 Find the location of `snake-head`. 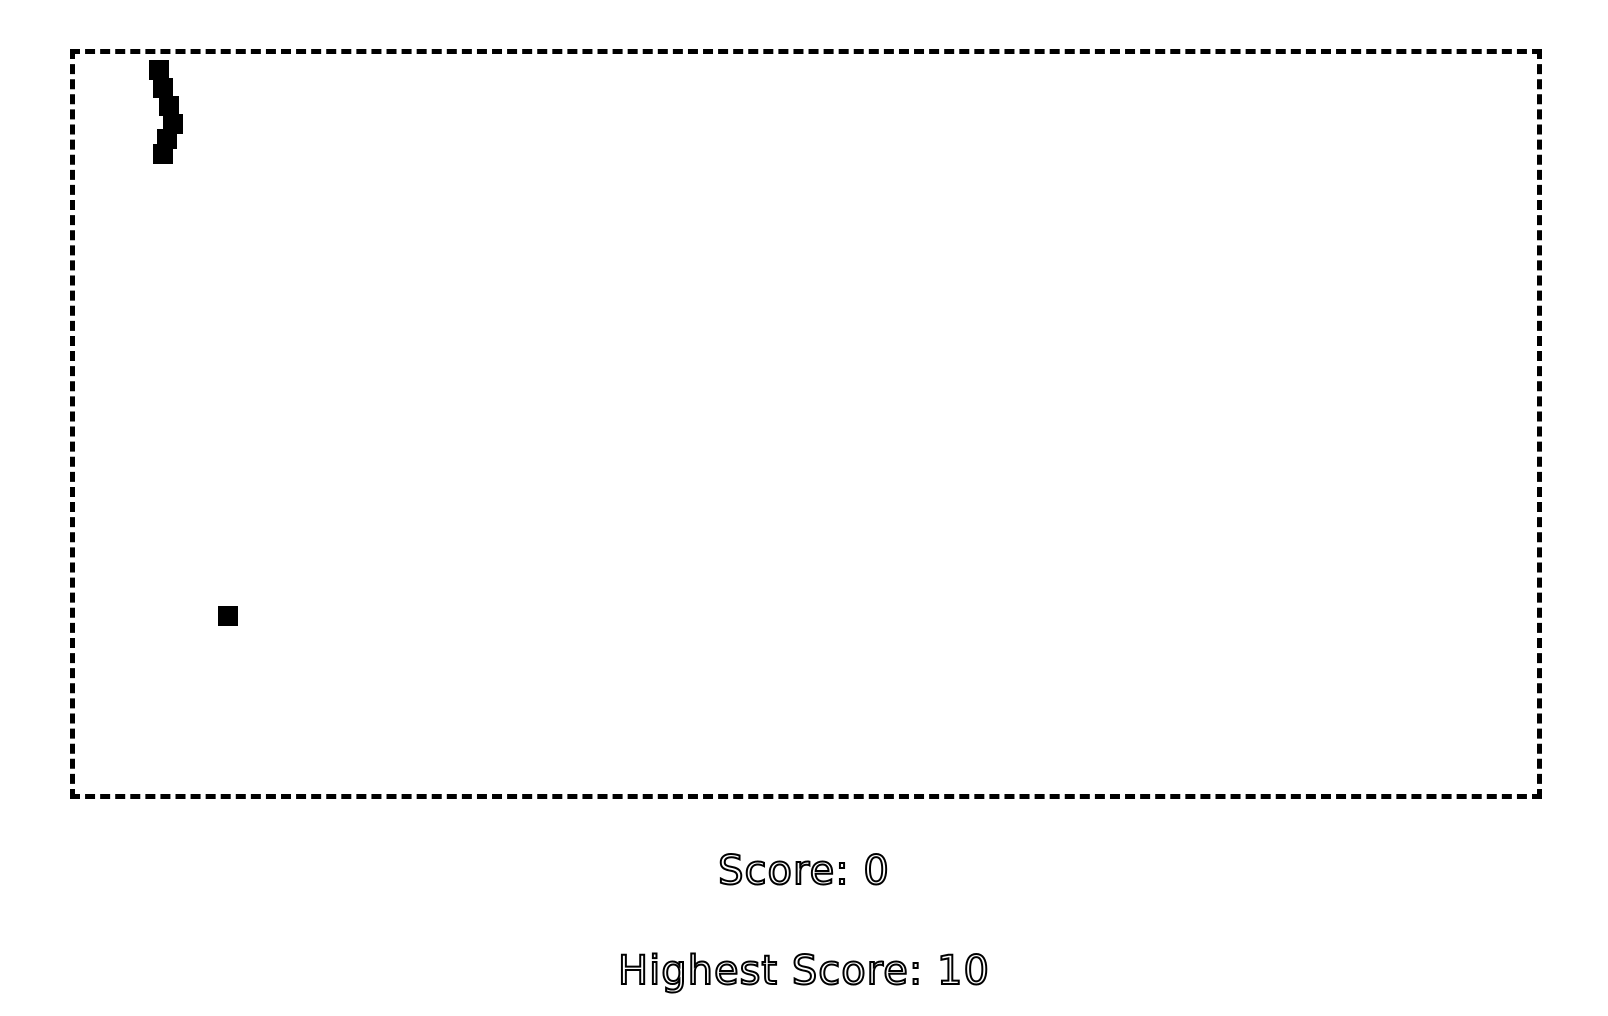

snake-head is located at coordinates (163, 154).